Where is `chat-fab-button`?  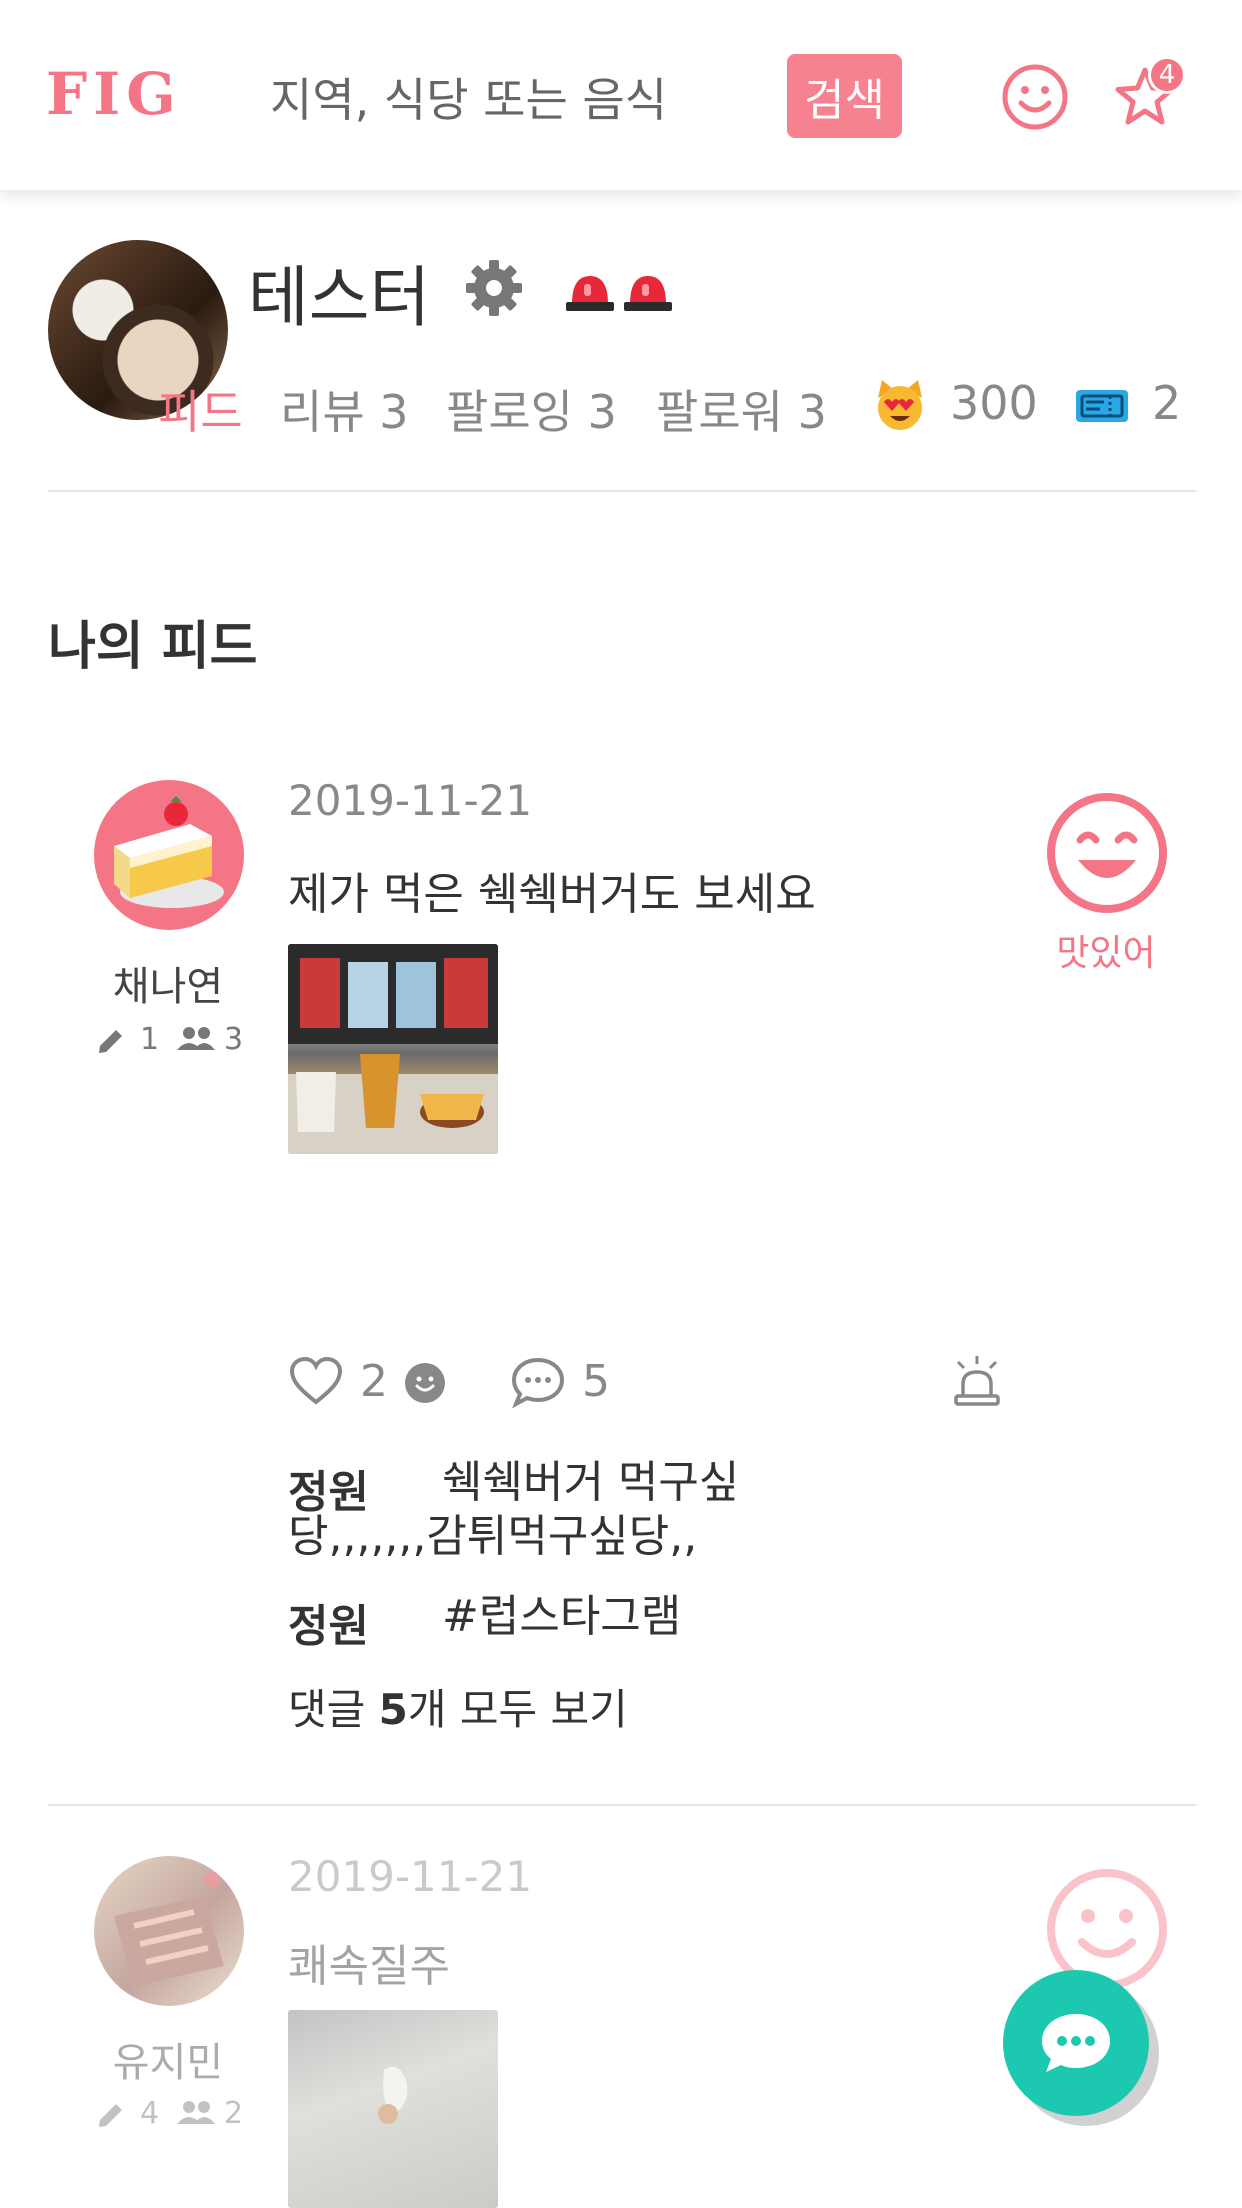 chat-fab-button is located at coordinates (1076, 2043).